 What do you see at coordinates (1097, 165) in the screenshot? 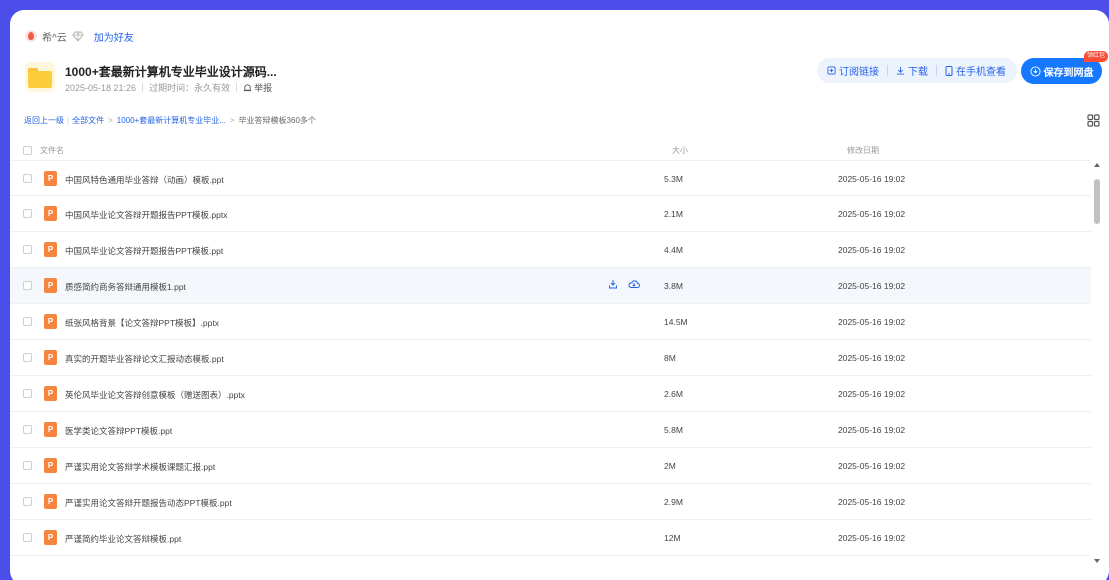
I see `scroll-up-arrow` at bounding box center [1097, 165].